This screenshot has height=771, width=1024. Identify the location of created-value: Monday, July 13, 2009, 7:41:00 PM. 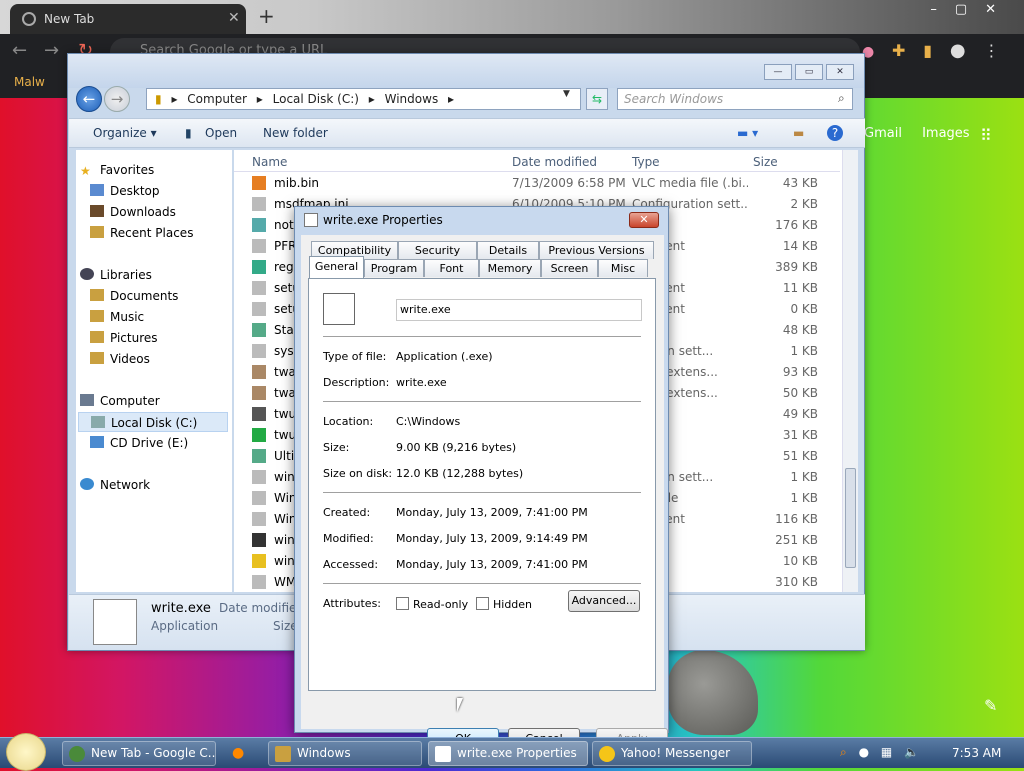
(492, 512).